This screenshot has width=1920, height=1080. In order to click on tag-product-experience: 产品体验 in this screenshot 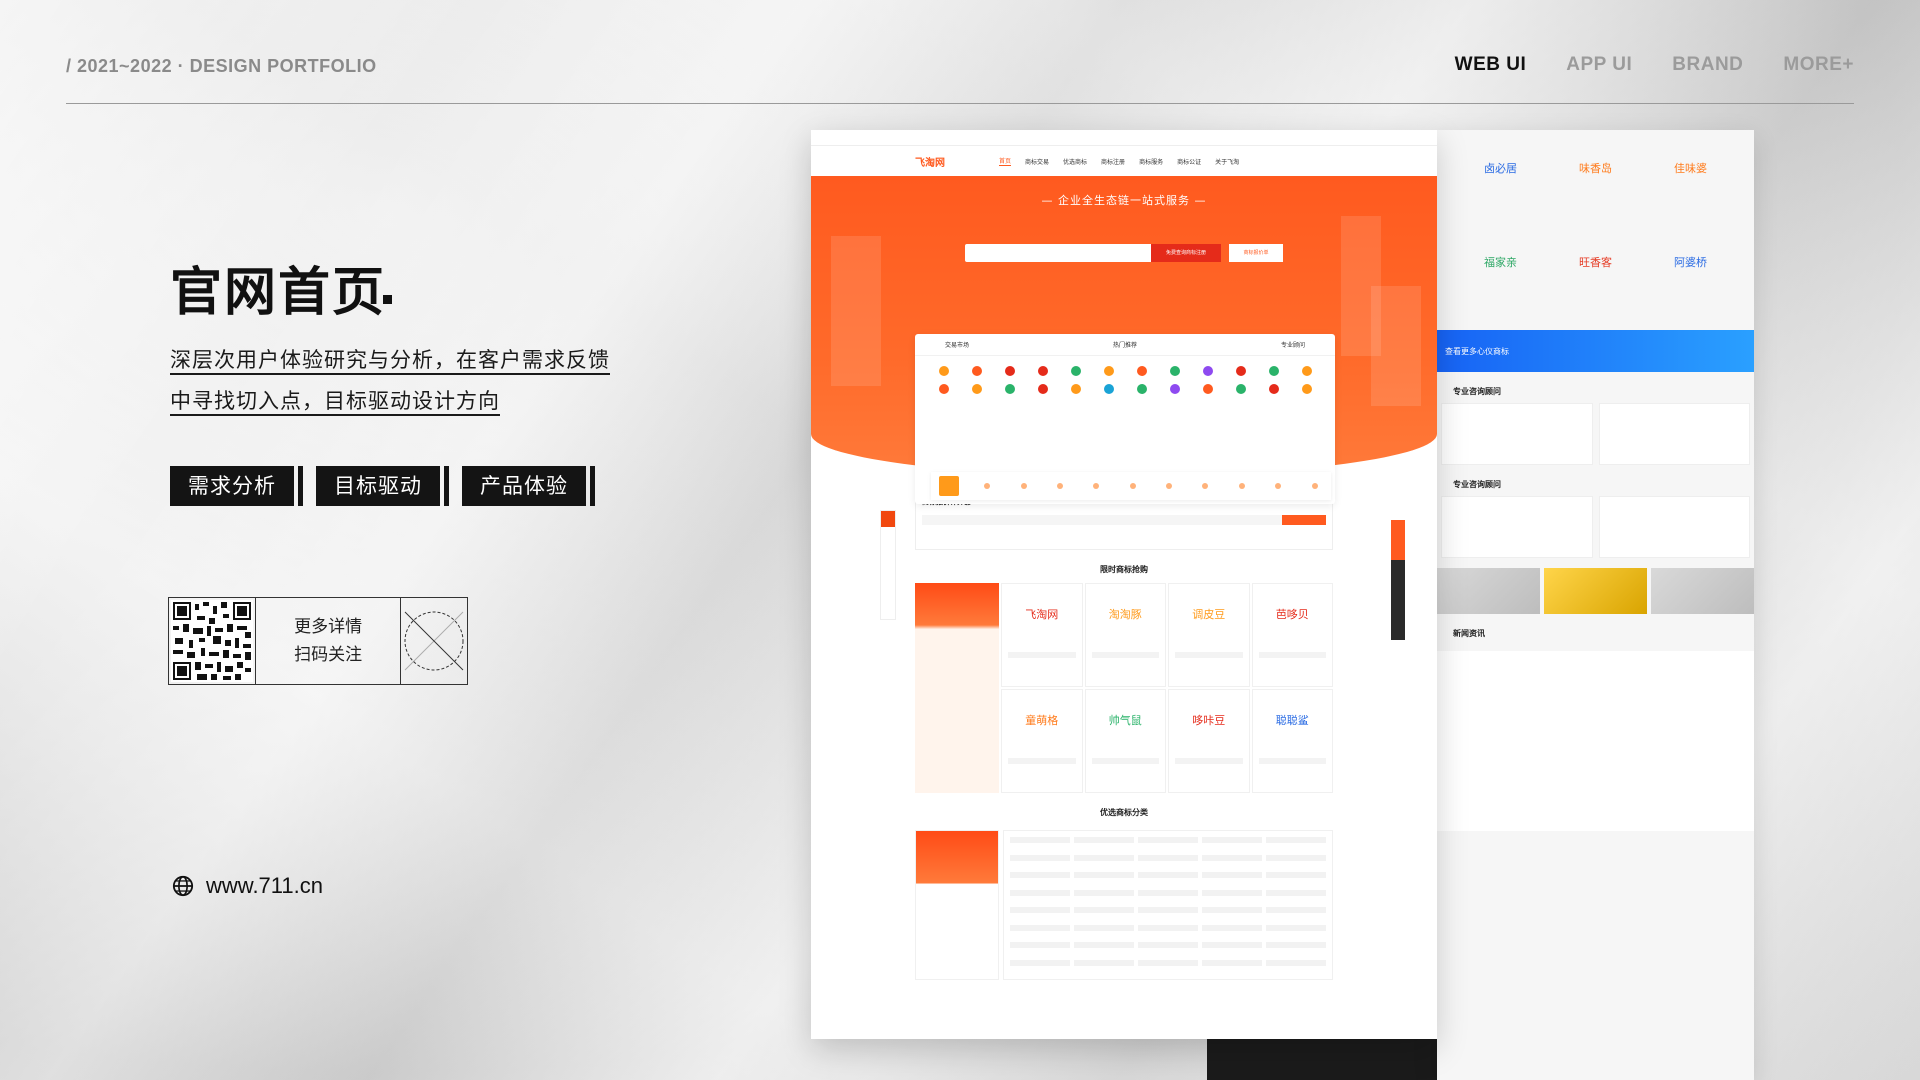, I will do `click(528, 486)`.